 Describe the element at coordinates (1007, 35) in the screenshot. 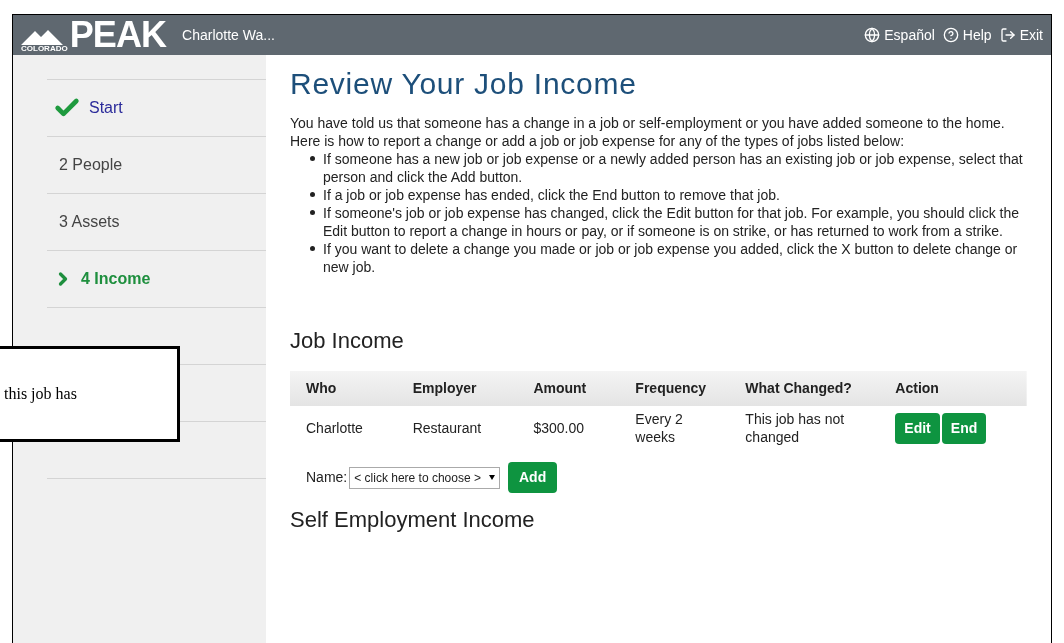

I see `exit-icon` at that location.